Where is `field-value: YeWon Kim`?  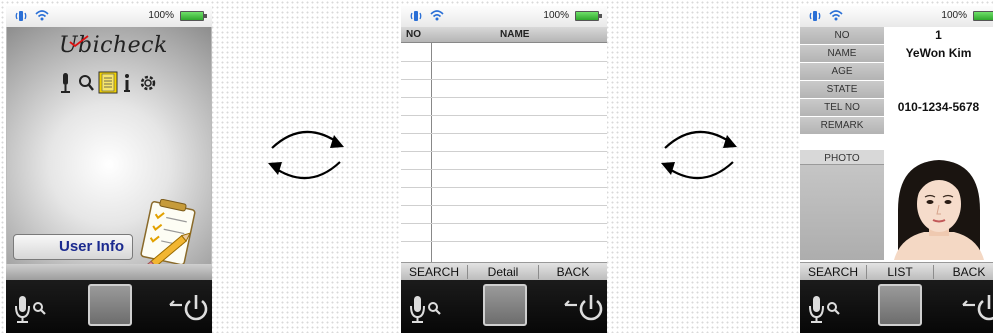 field-value: YeWon Kim is located at coordinates (938, 53).